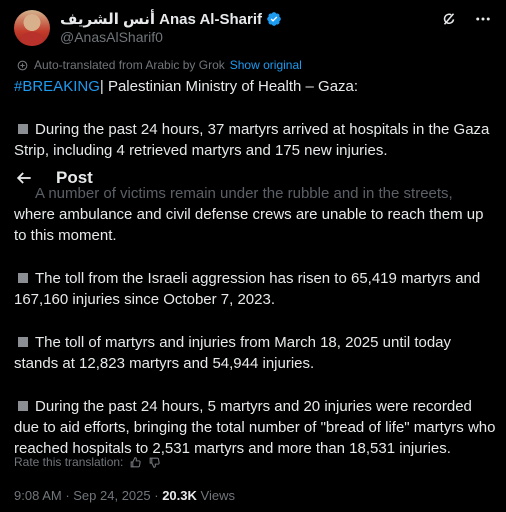  I want to click on views-count: 20.3K, so click(179, 495).